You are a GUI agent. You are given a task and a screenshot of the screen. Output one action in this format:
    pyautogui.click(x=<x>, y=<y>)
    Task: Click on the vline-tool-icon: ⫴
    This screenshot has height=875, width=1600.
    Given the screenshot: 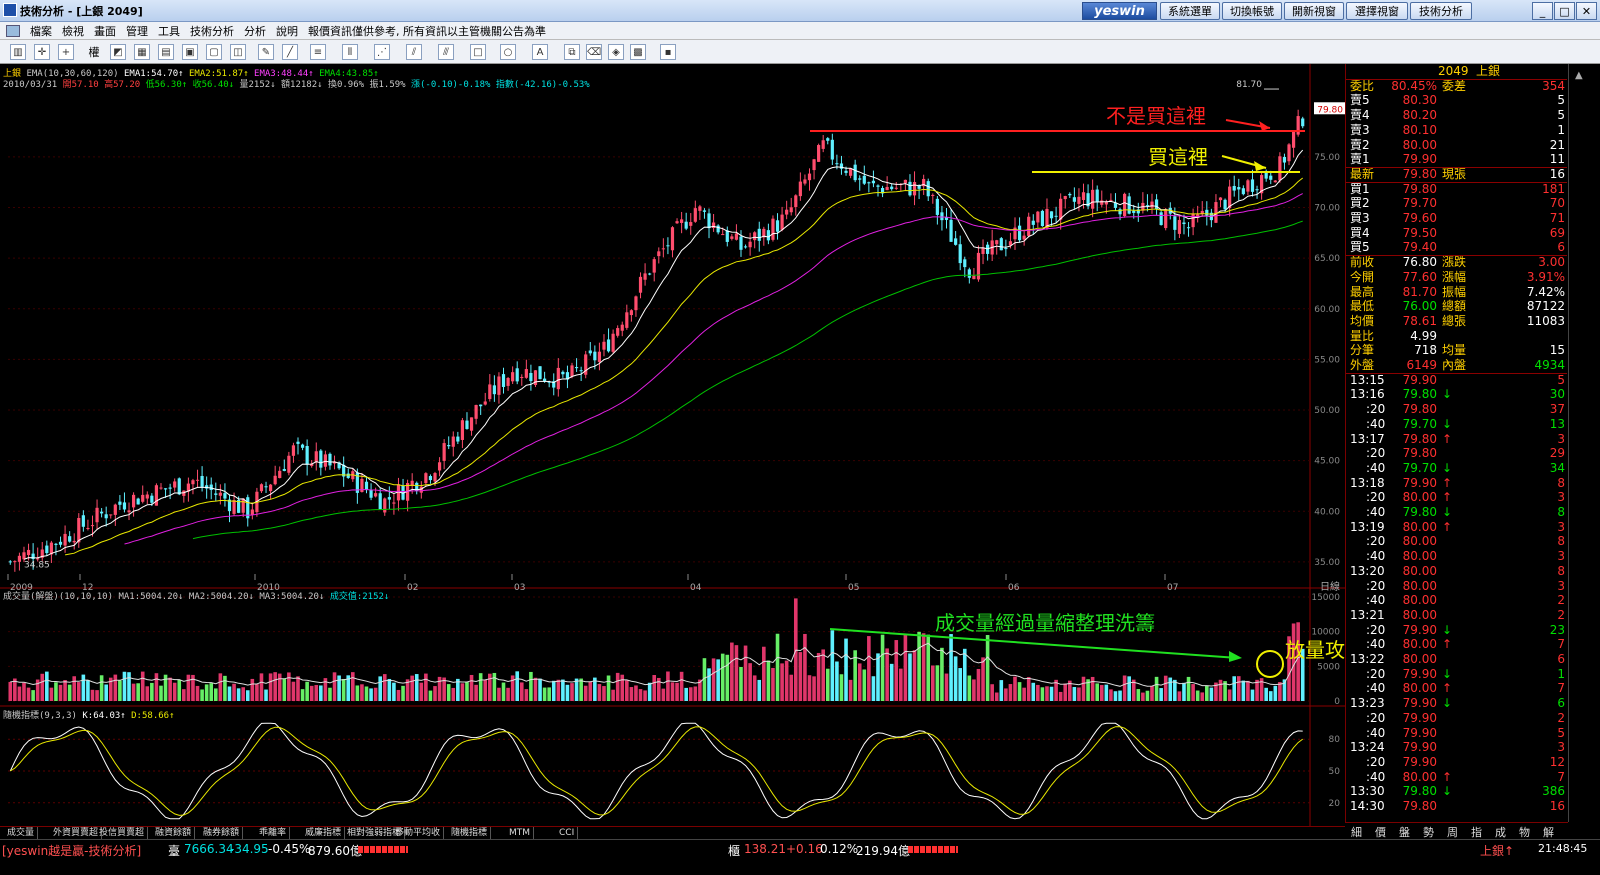 What is the action you would take?
    pyautogui.click(x=350, y=52)
    